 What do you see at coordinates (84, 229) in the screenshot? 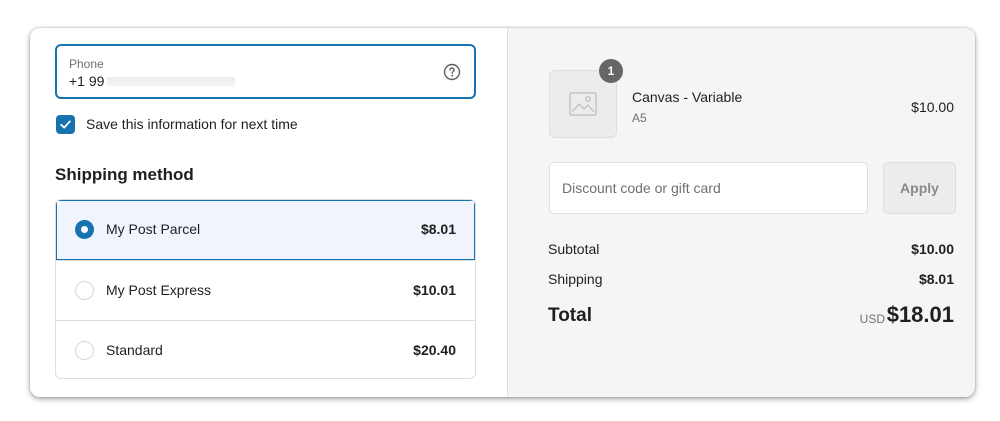
I see `radio-selected` at bounding box center [84, 229].